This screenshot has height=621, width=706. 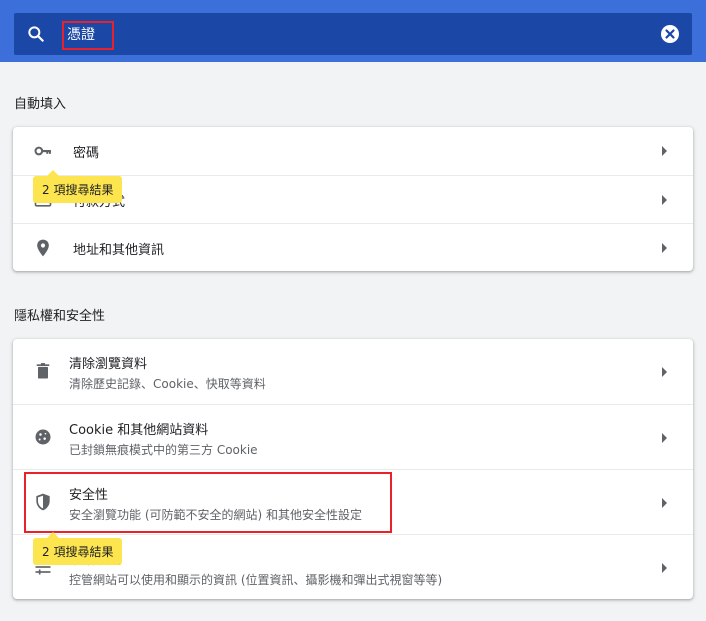 I want to click on row-label: 清除瀏覽資料, so click(x=108, y=364).